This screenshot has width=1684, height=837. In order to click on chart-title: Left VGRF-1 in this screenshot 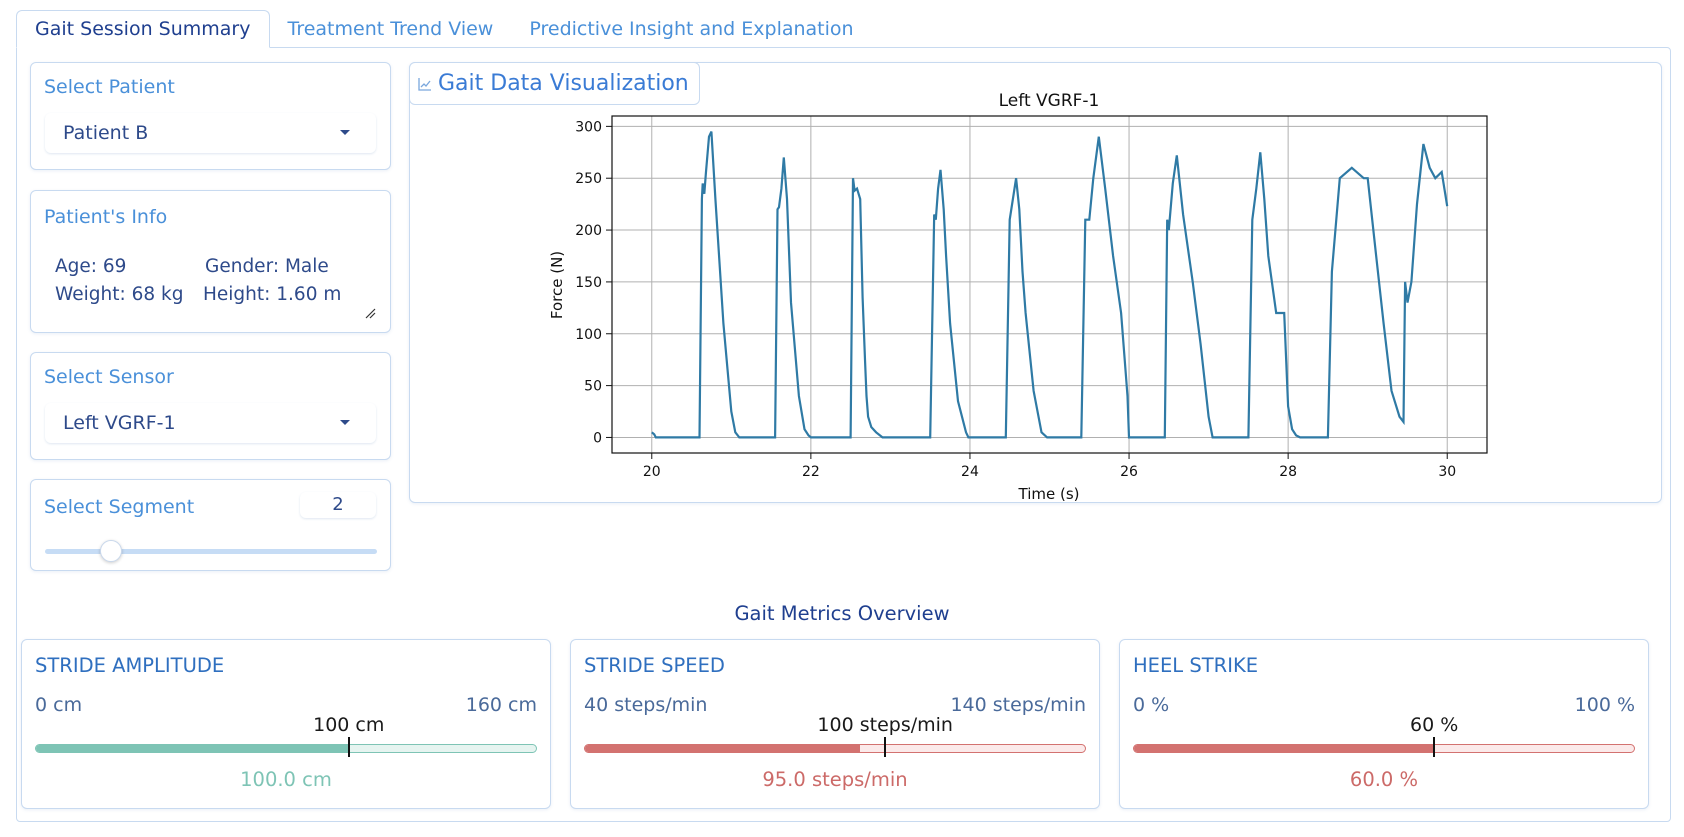, I will do `click(1049, 101)`.